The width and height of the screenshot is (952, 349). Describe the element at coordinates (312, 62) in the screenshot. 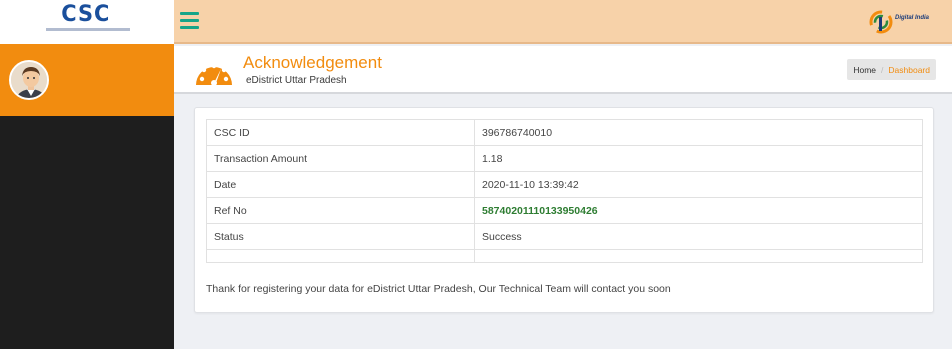

I see `page-title: Acknowledgement` at that location.